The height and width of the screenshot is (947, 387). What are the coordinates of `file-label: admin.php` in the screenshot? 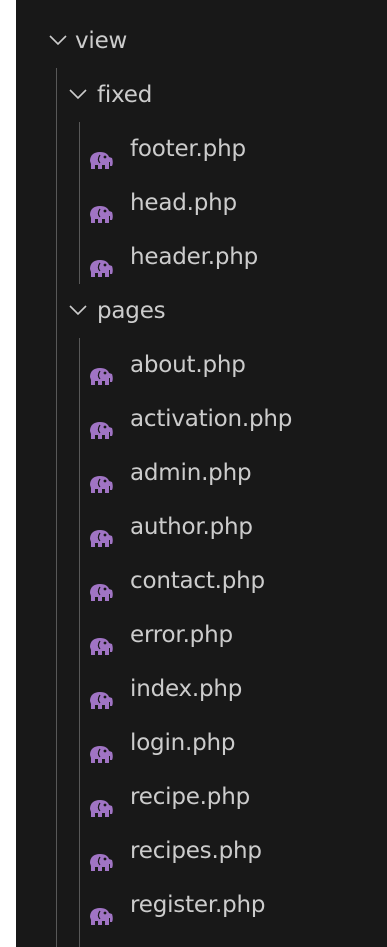 It's located at (191, 473).